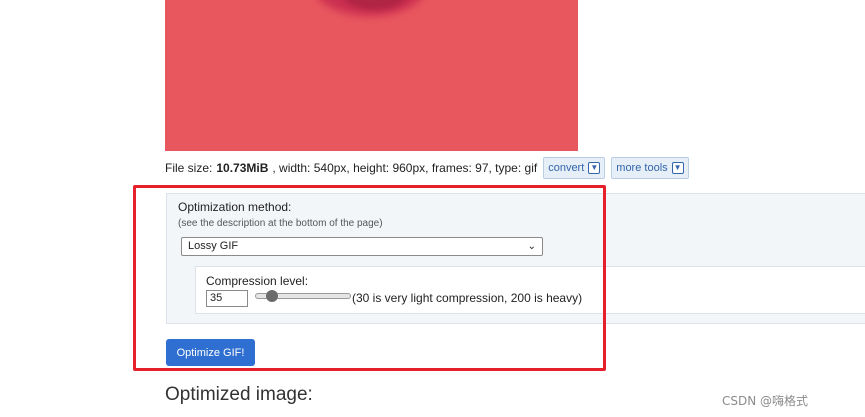 This screenshot has width=865, height=417. Describe the element at coordinates (765, 401) in the screenshot. I see `watermark: CSDN @嗨格式` at that location.